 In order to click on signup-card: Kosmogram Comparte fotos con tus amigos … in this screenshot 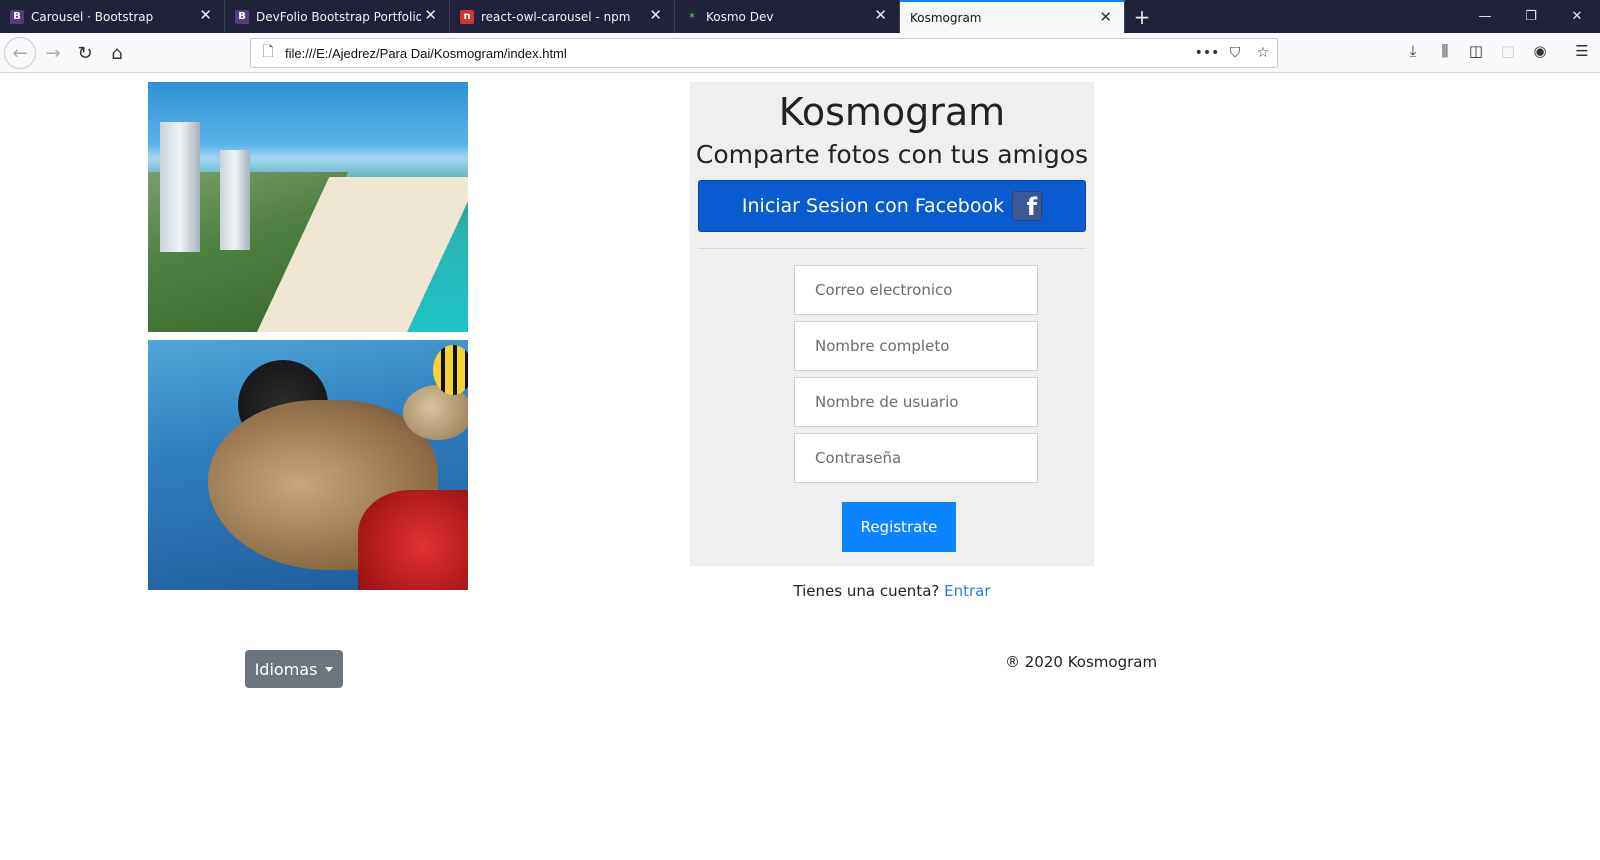, I will do `click(892, 324)`.